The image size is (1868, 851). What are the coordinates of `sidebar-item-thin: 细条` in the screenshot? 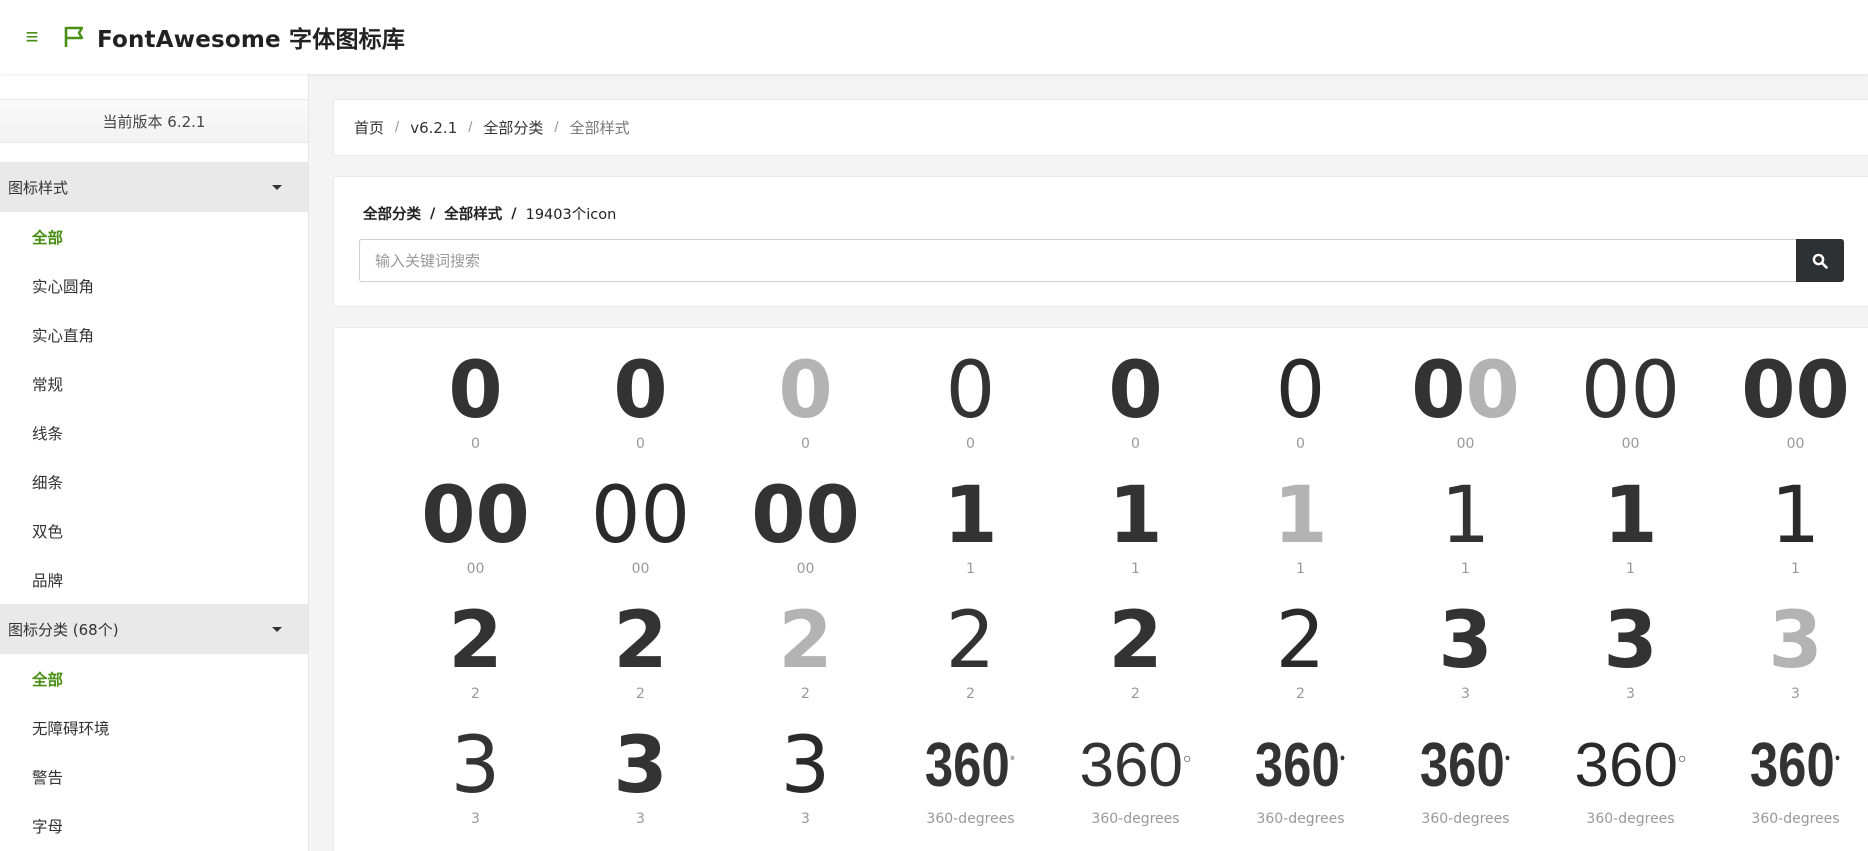 It's located at (154, 481).